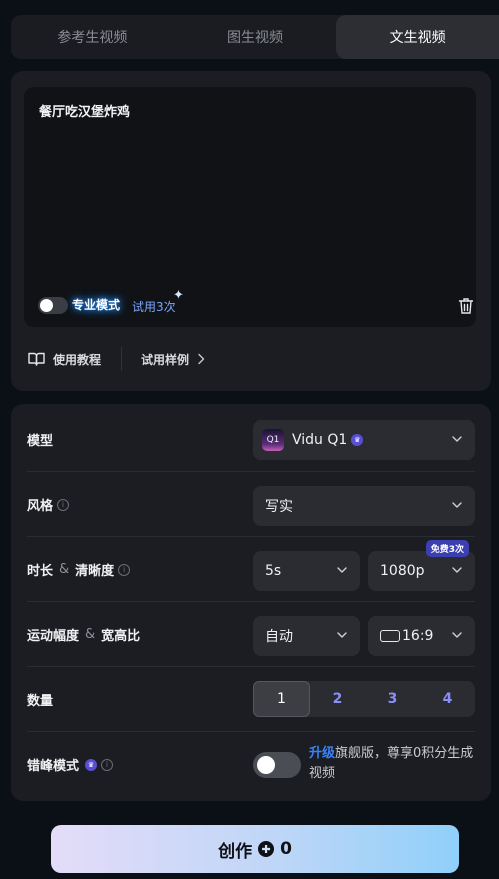 The height and width of the screenshot is (879, 499). What do you see at coordinates (447, 548) in the screenshot?
I see `free-badge: 免费3次` at bounding box center [447, 548].